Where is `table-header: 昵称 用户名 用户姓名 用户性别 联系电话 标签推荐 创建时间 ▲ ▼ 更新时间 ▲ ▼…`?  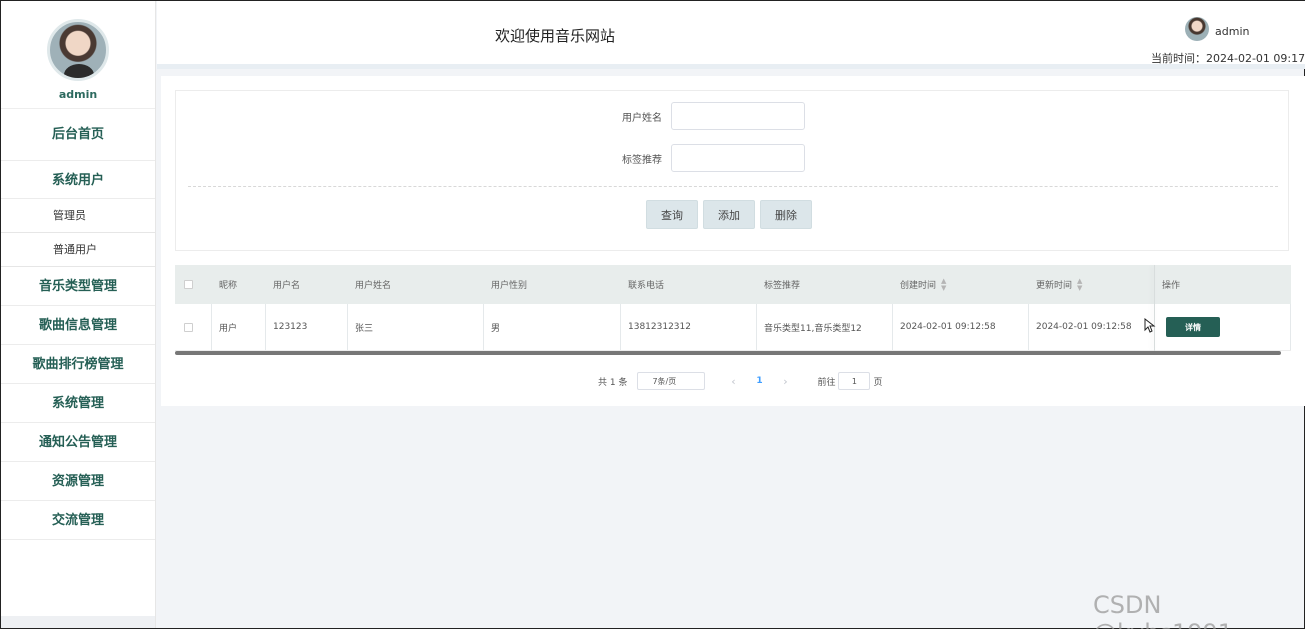
table-header: 昵称 用户名 用户姓名 用户性别 联系电话 标签推荐 创建时间 ▲ ▼ 更新时间 ▲ ▼… is located at coordinates (733, 284).